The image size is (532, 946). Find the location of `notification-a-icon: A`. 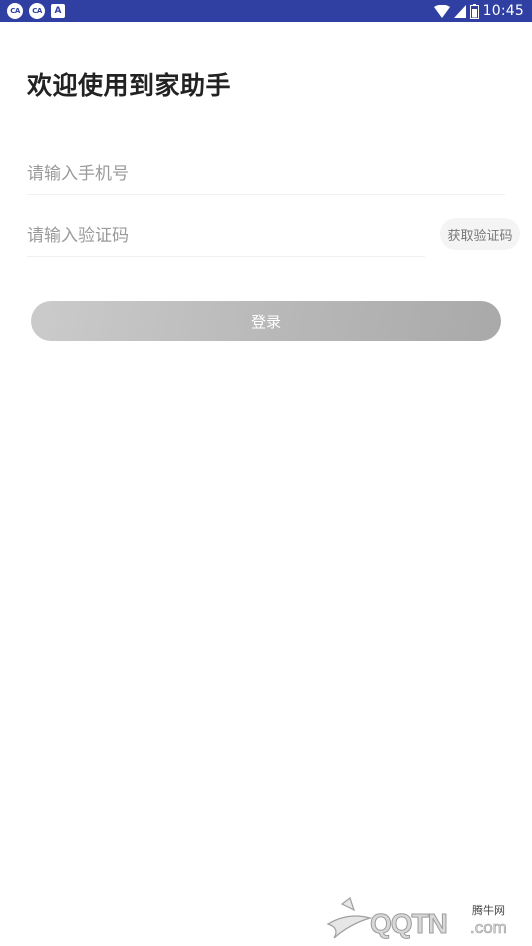

notification-a-icon: A is located at coordinates (58, 11).